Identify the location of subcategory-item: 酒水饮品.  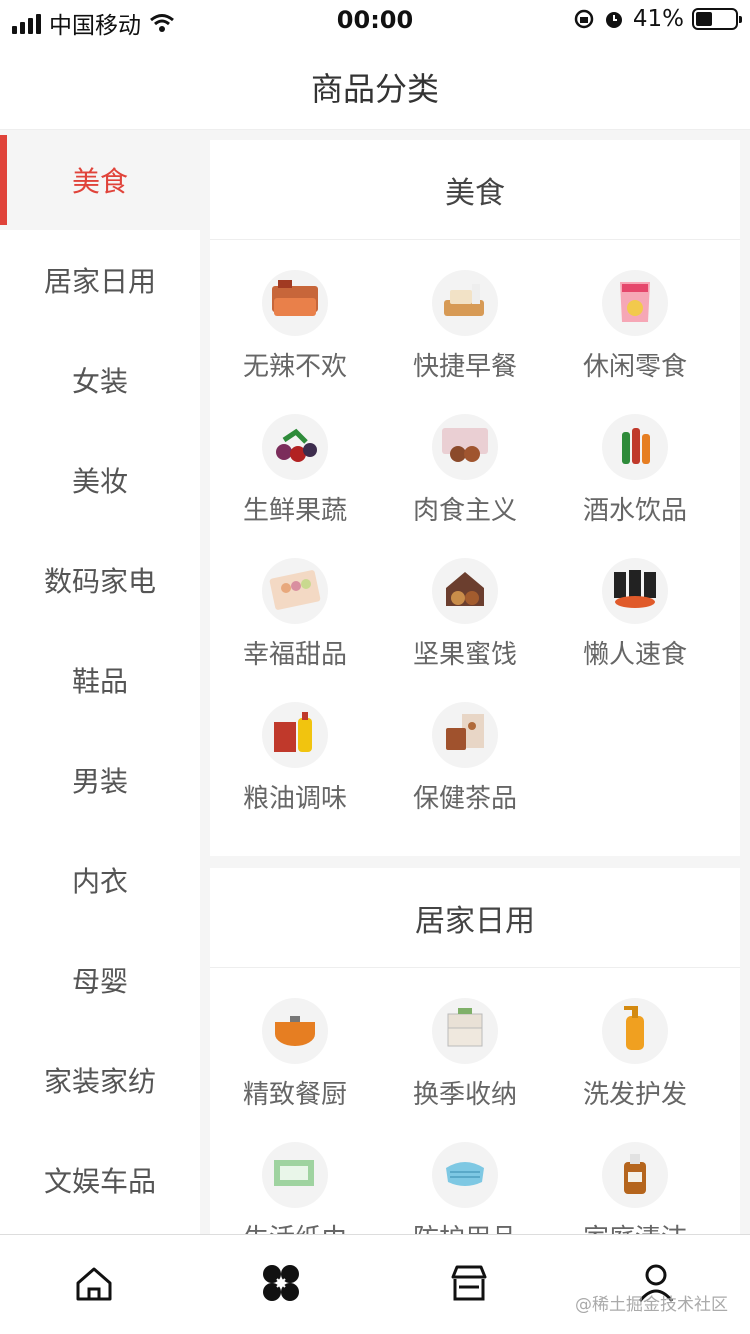
(635, 481).